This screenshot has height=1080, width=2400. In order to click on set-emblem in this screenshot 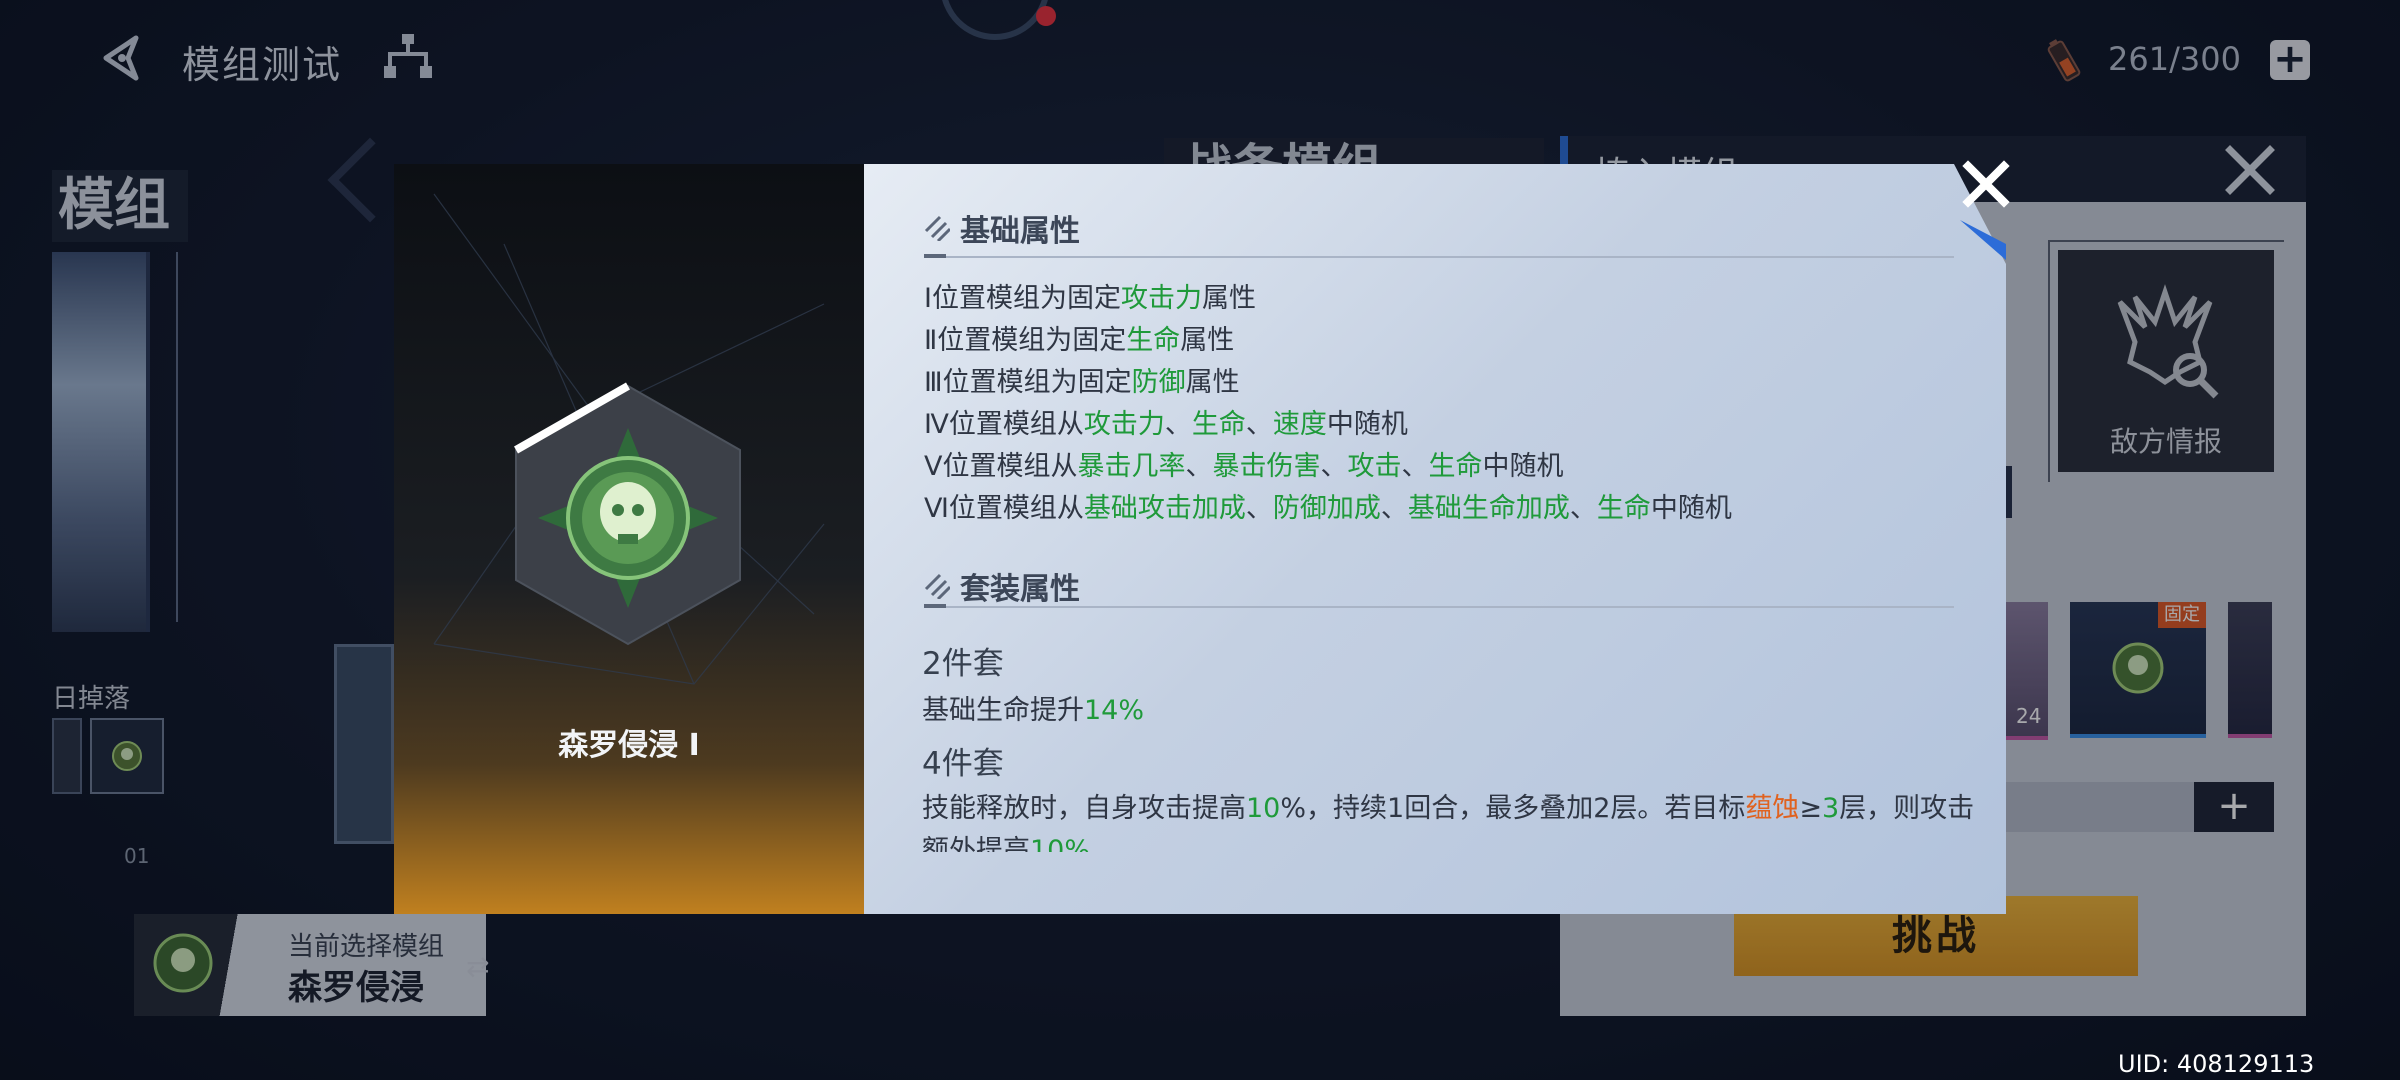, I will do `click(628, 515)`.